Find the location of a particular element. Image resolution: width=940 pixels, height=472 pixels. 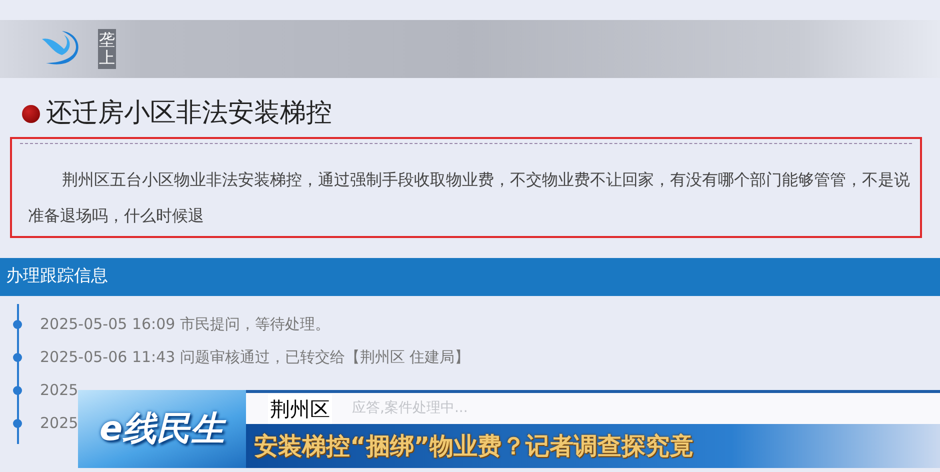

headline: 安装梯控“捆绑”物业费？记者调查探究竟 is located at coordinates (474, 446).